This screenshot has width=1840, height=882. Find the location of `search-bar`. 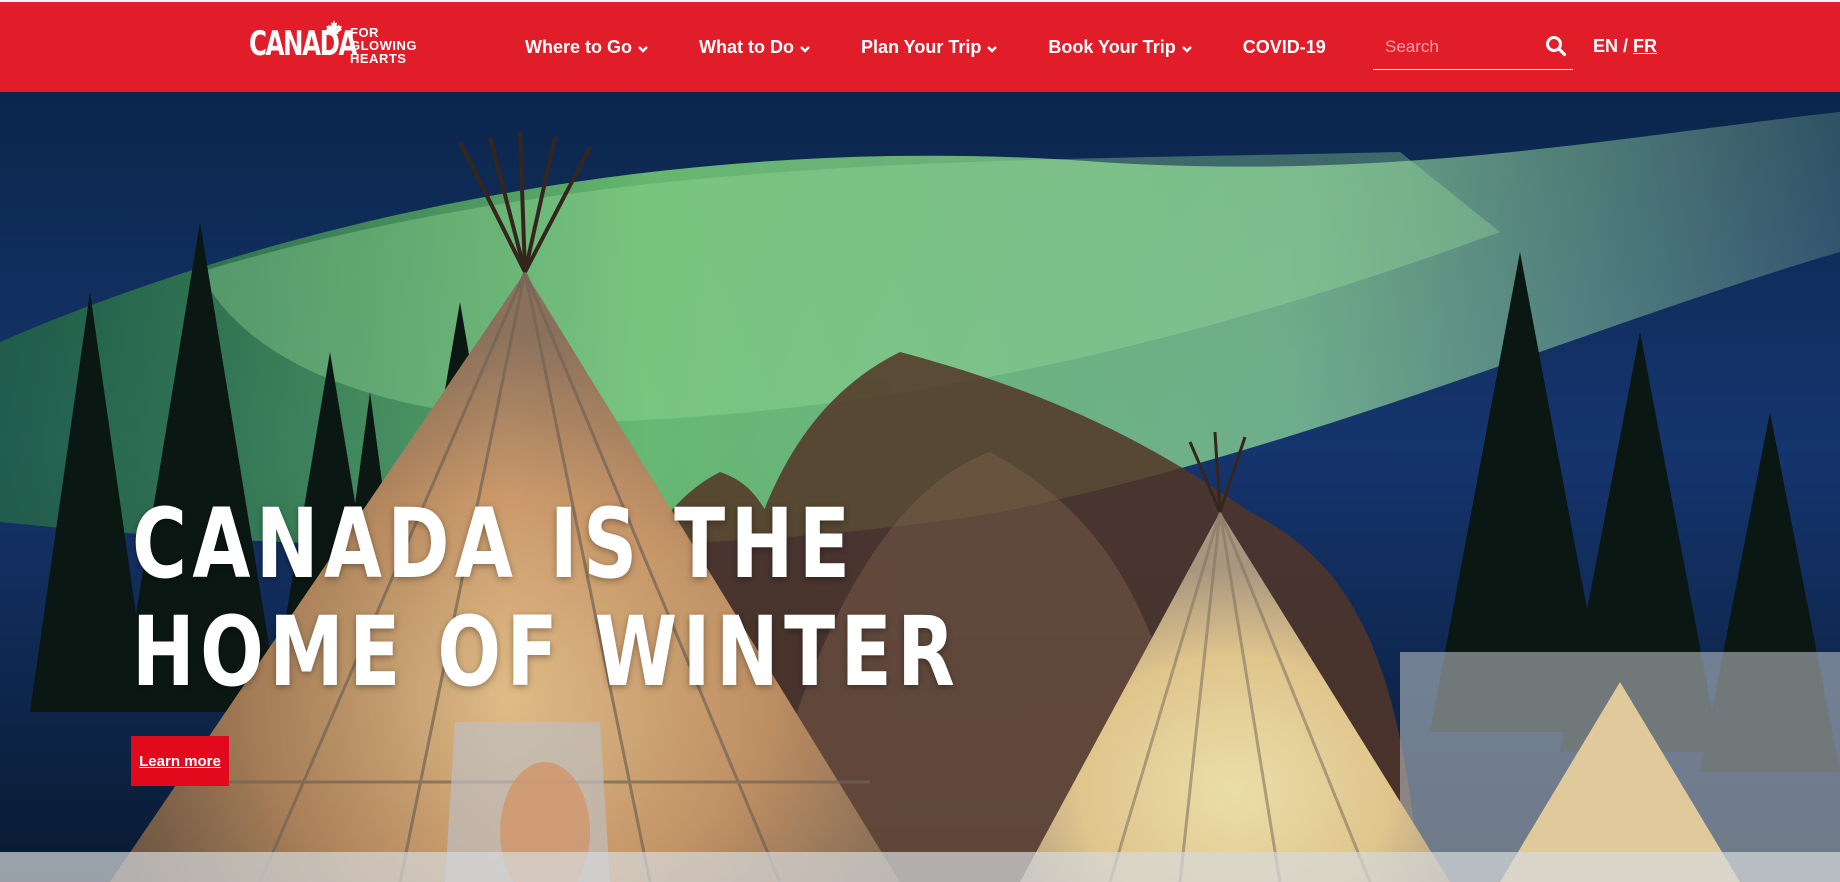

search-bar is located at coordinates (1473, 48).